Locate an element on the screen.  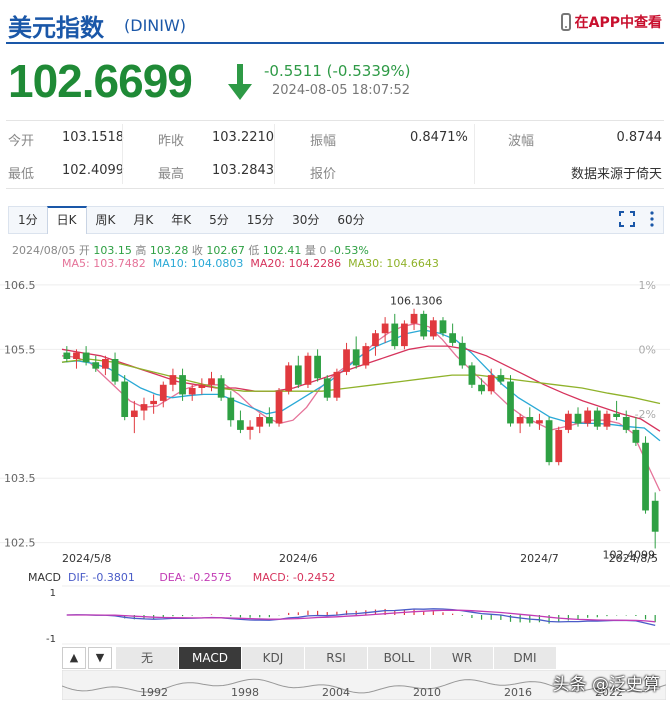
macd-value: MACD: -0.2452 is located at coordinates (294, 577).